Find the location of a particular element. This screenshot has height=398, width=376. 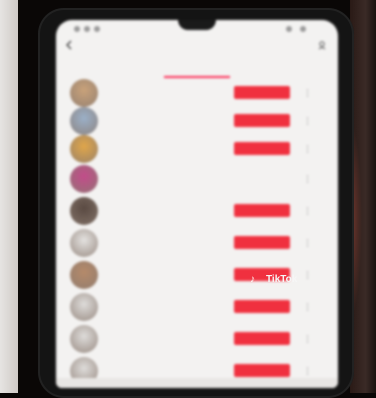

watermark-brand: TikTok is located at coordinates (282, 279).